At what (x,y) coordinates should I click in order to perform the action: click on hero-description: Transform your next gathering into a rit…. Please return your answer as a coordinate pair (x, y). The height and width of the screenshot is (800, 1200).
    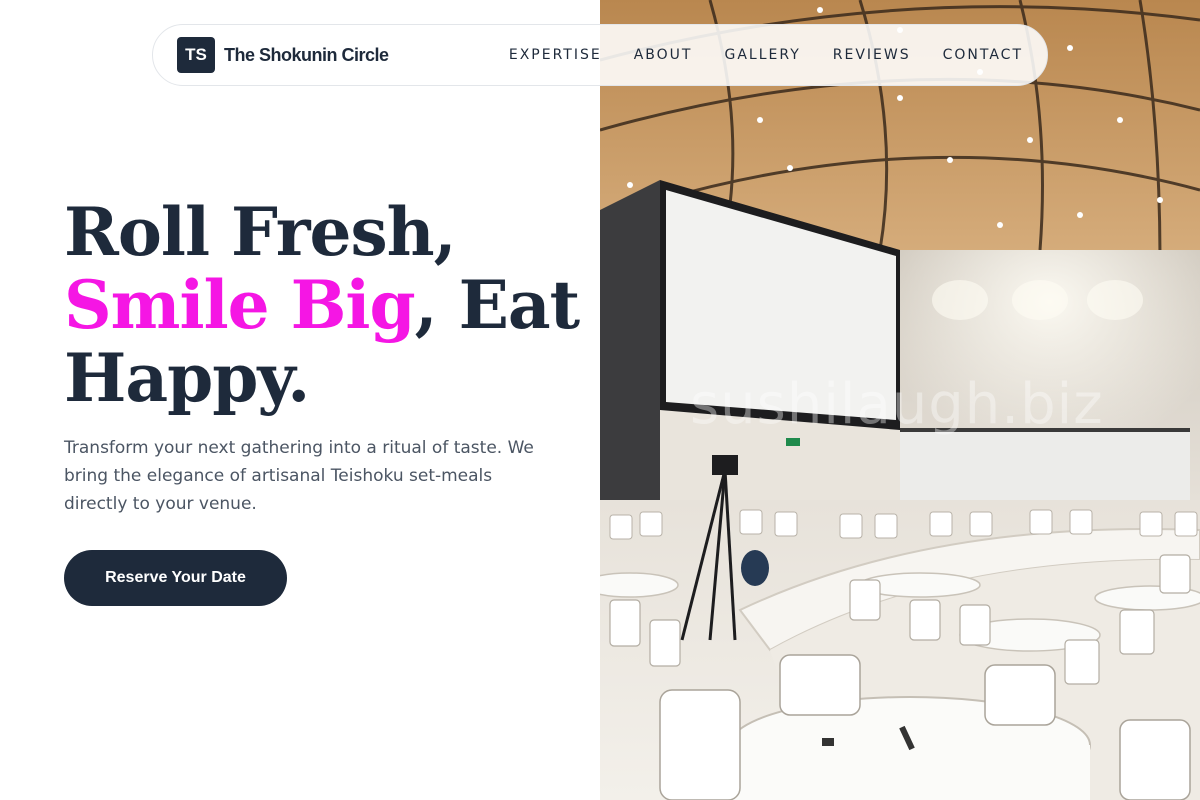
    Looking at the image, I should click on (299, 476).